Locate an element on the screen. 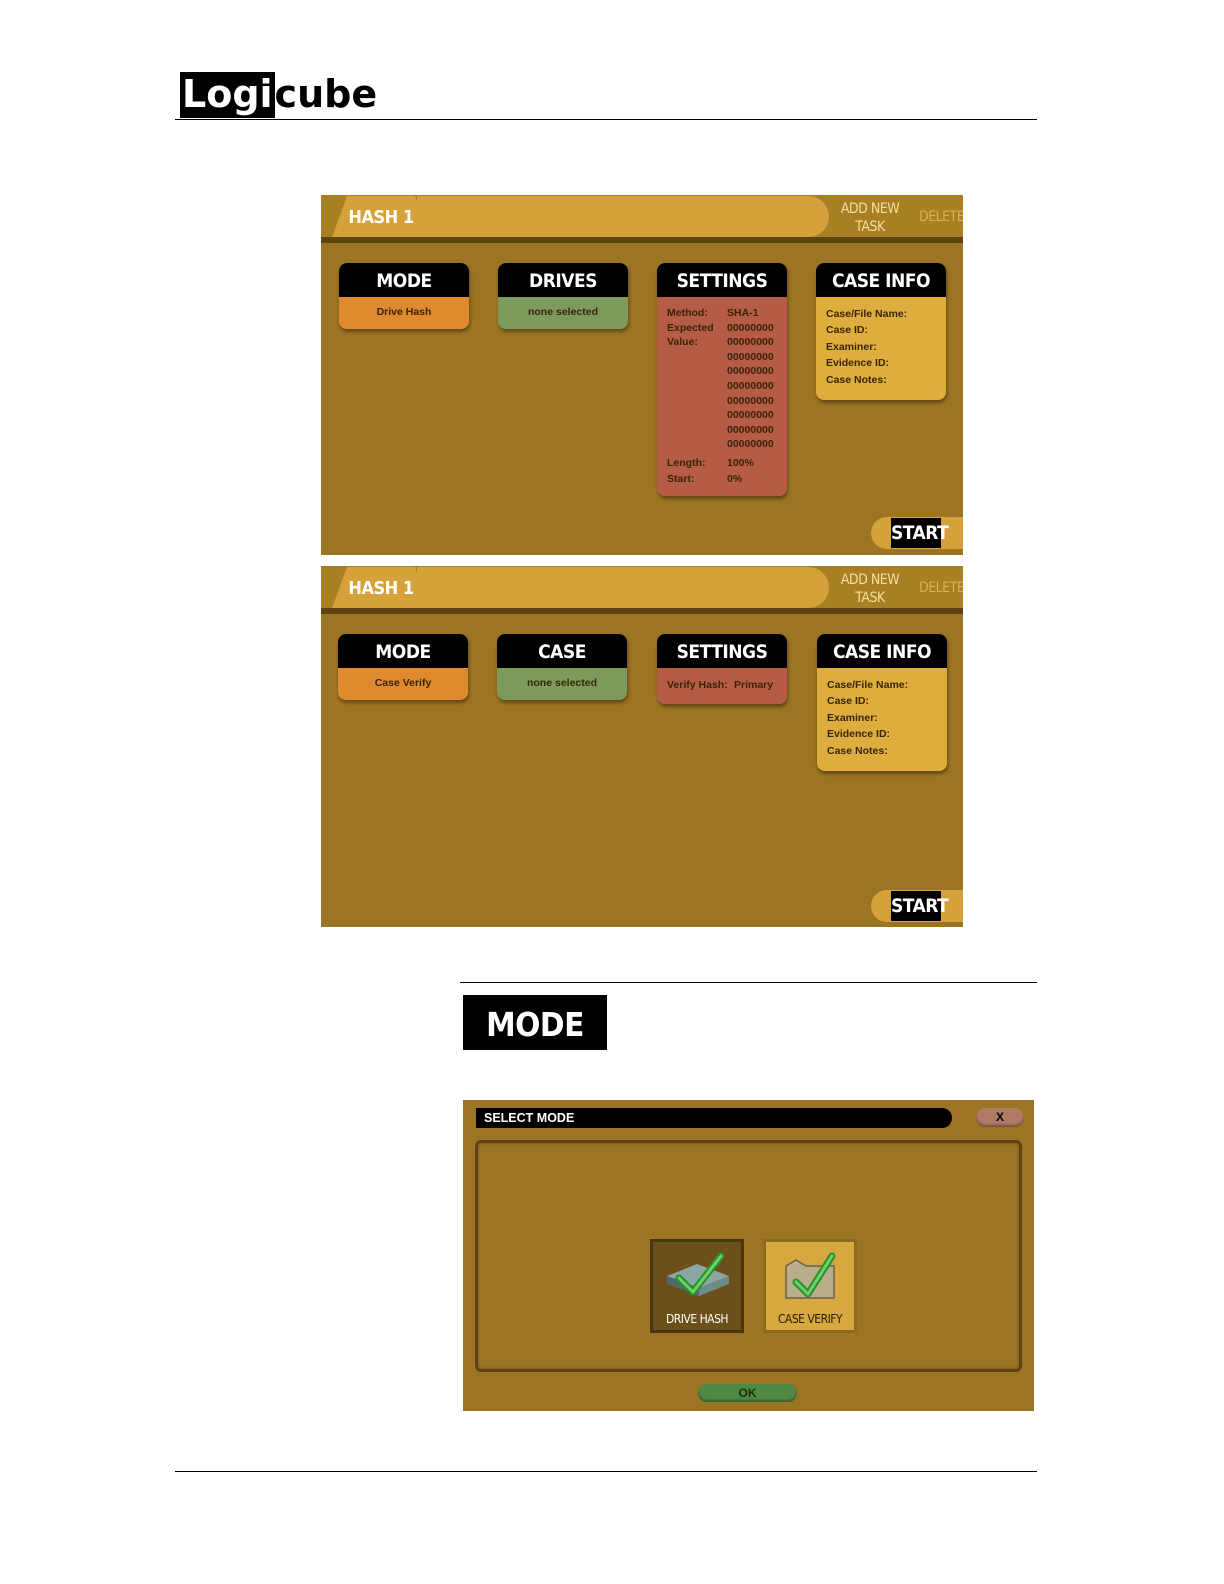 The width and height of the screenshot is (1224, 1584). start-label: Start: is located at coordinates (681, 478).